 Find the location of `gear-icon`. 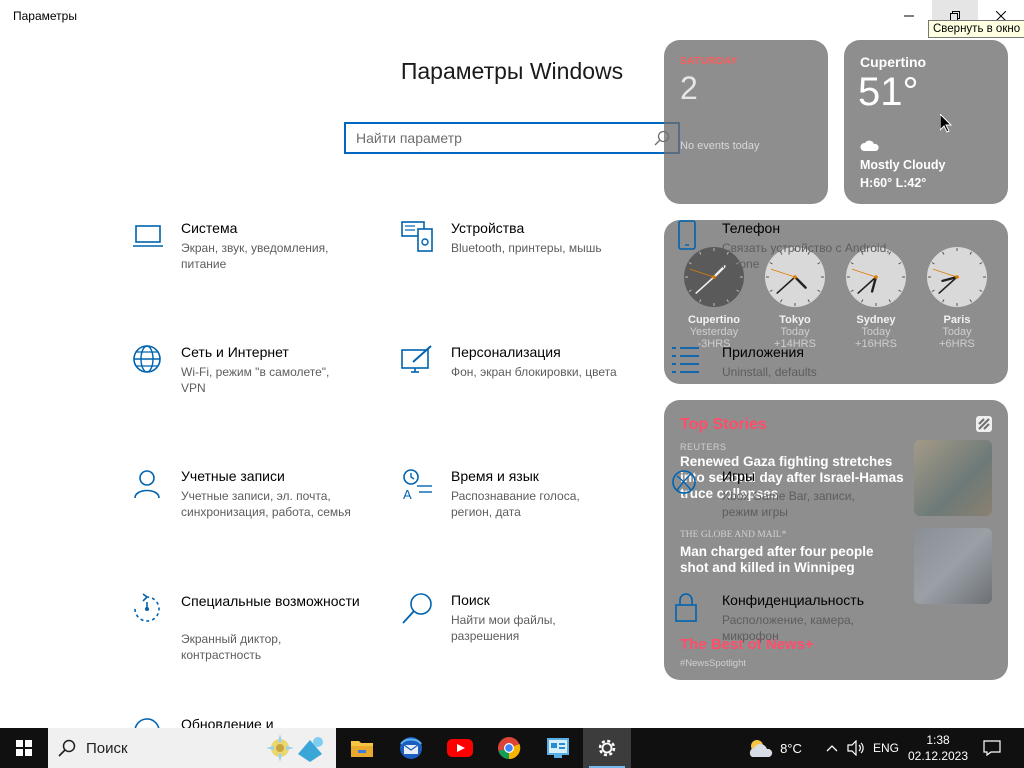

gear-icon is located at coordinates (607, 748).